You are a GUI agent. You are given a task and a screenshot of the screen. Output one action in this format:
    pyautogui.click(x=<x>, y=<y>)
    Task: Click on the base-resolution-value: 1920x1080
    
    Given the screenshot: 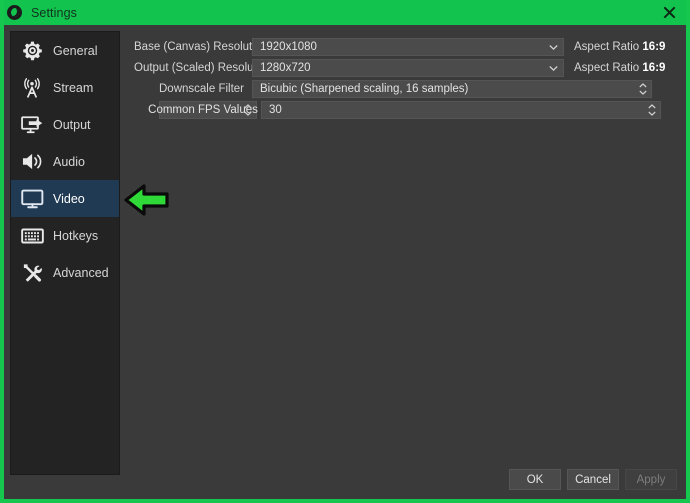 What is the action you would take?
    pyautogui.click(x=288, y=47)
    